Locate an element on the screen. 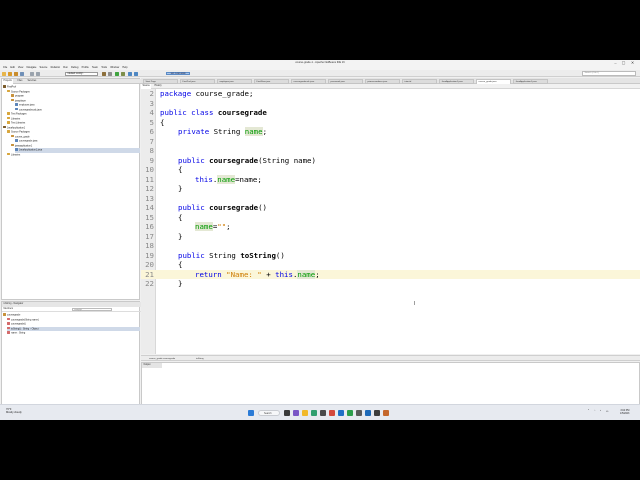  code-line: 13 is located at coordinates (390, 199).